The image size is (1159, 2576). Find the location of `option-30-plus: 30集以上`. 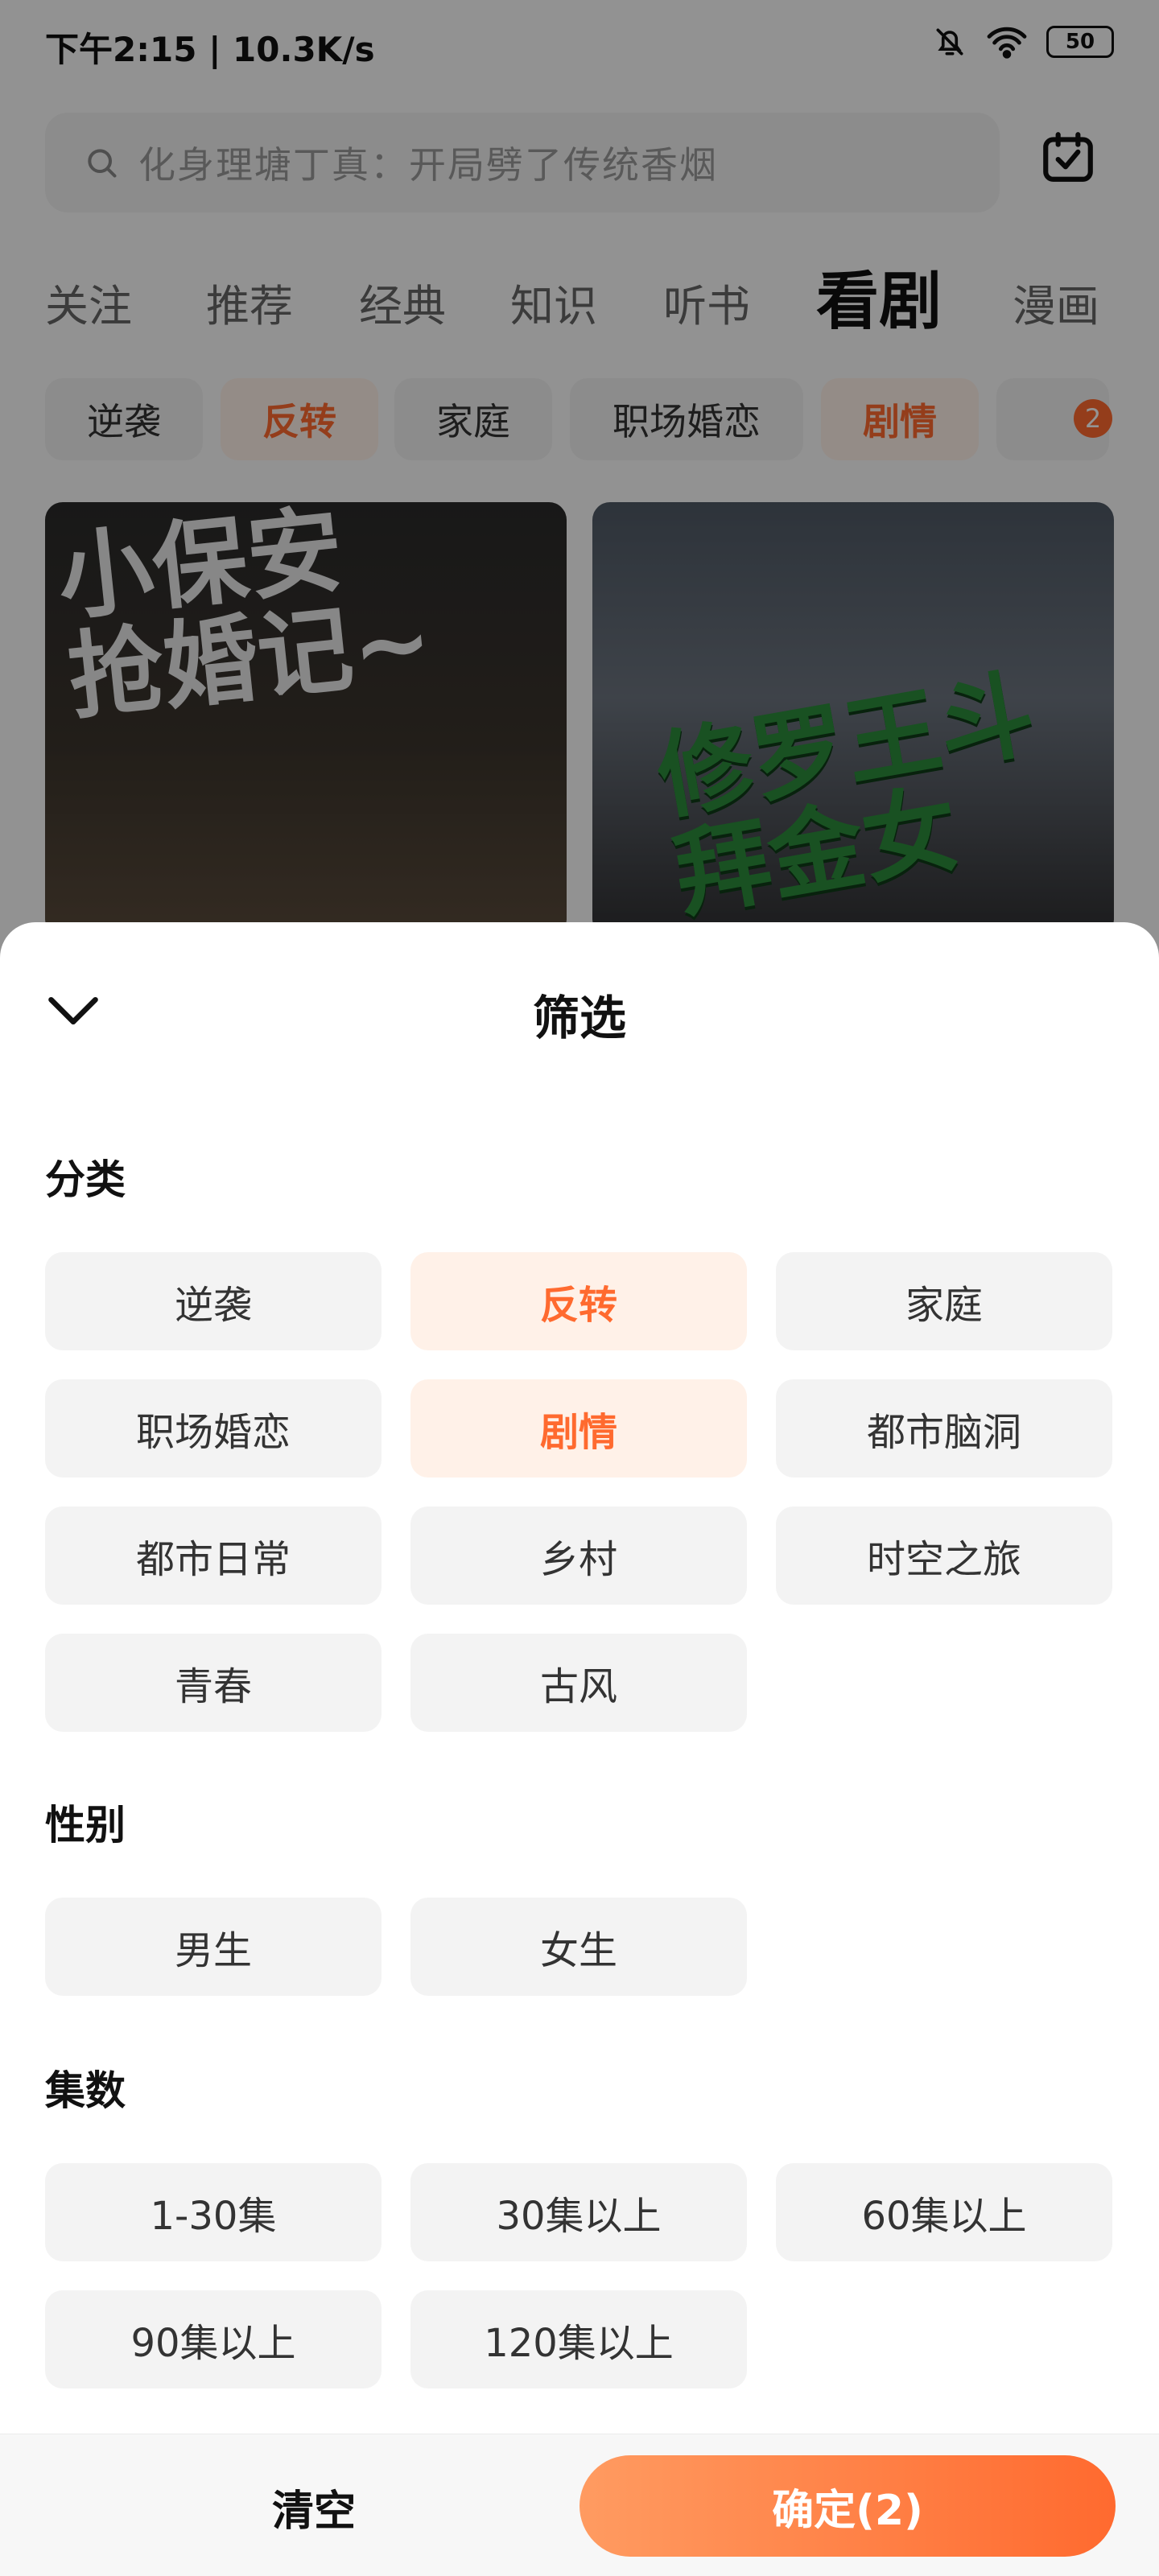

option-30-plus: 30集以上 is located at coordinates (578, 2212).